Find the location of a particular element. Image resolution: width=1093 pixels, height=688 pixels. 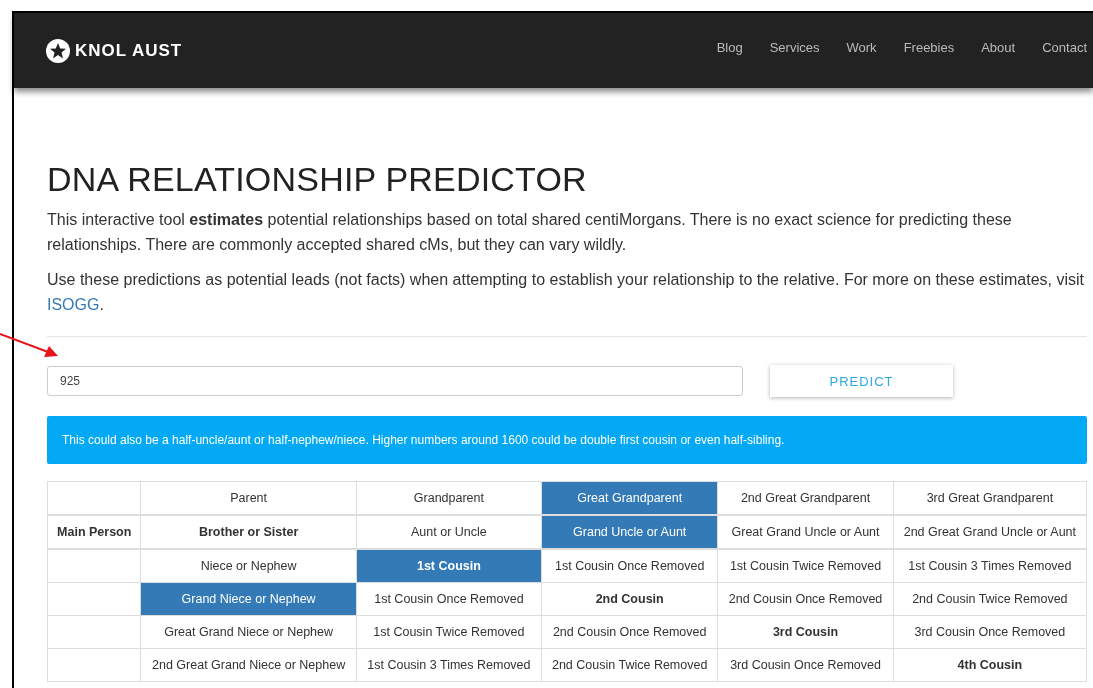

table-cell: Main Person is located at coordinates (94, 532).